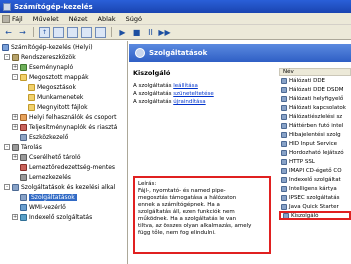  What do you see at coordinates (48, 197) in the screenshot?
I see `tree-item-services: Szolgáltatások` at bounding box center [48, 197].